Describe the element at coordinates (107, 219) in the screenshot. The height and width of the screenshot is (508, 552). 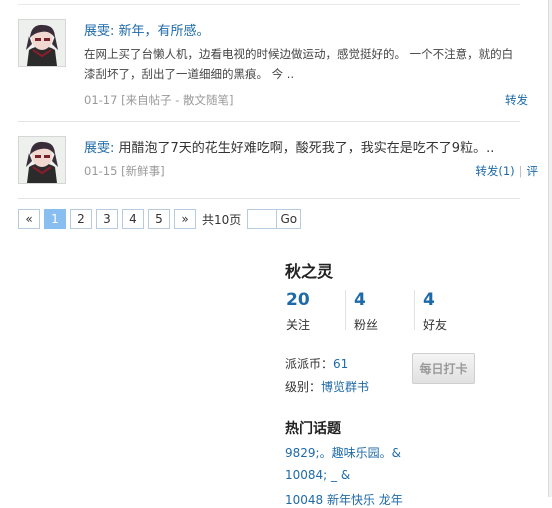
I see `page-3-button: 3` at that location.